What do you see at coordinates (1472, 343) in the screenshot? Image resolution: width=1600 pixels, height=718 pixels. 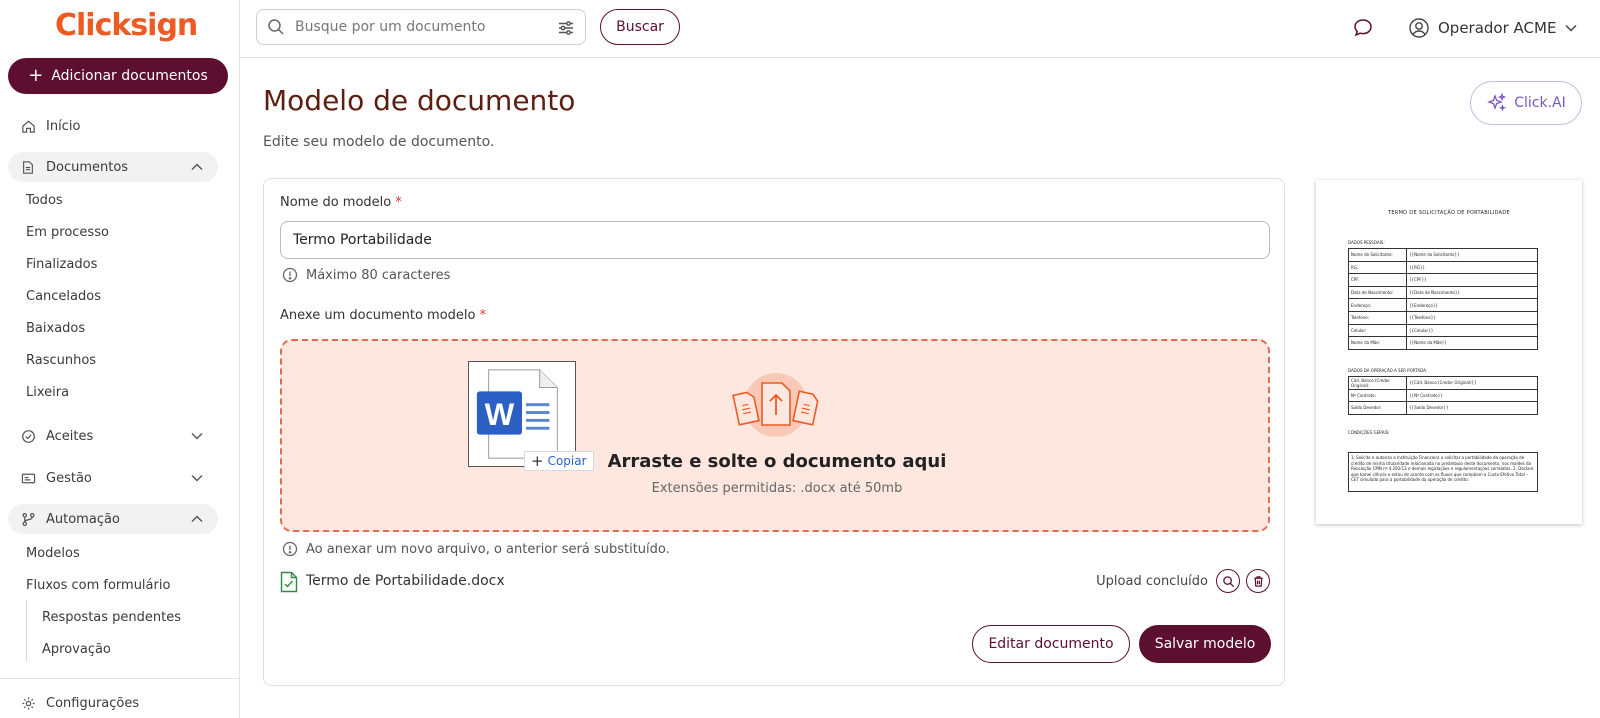 I see `preview-field-placeholder: {{Nome da Mãe}}` at bounding box center [1472, 343].